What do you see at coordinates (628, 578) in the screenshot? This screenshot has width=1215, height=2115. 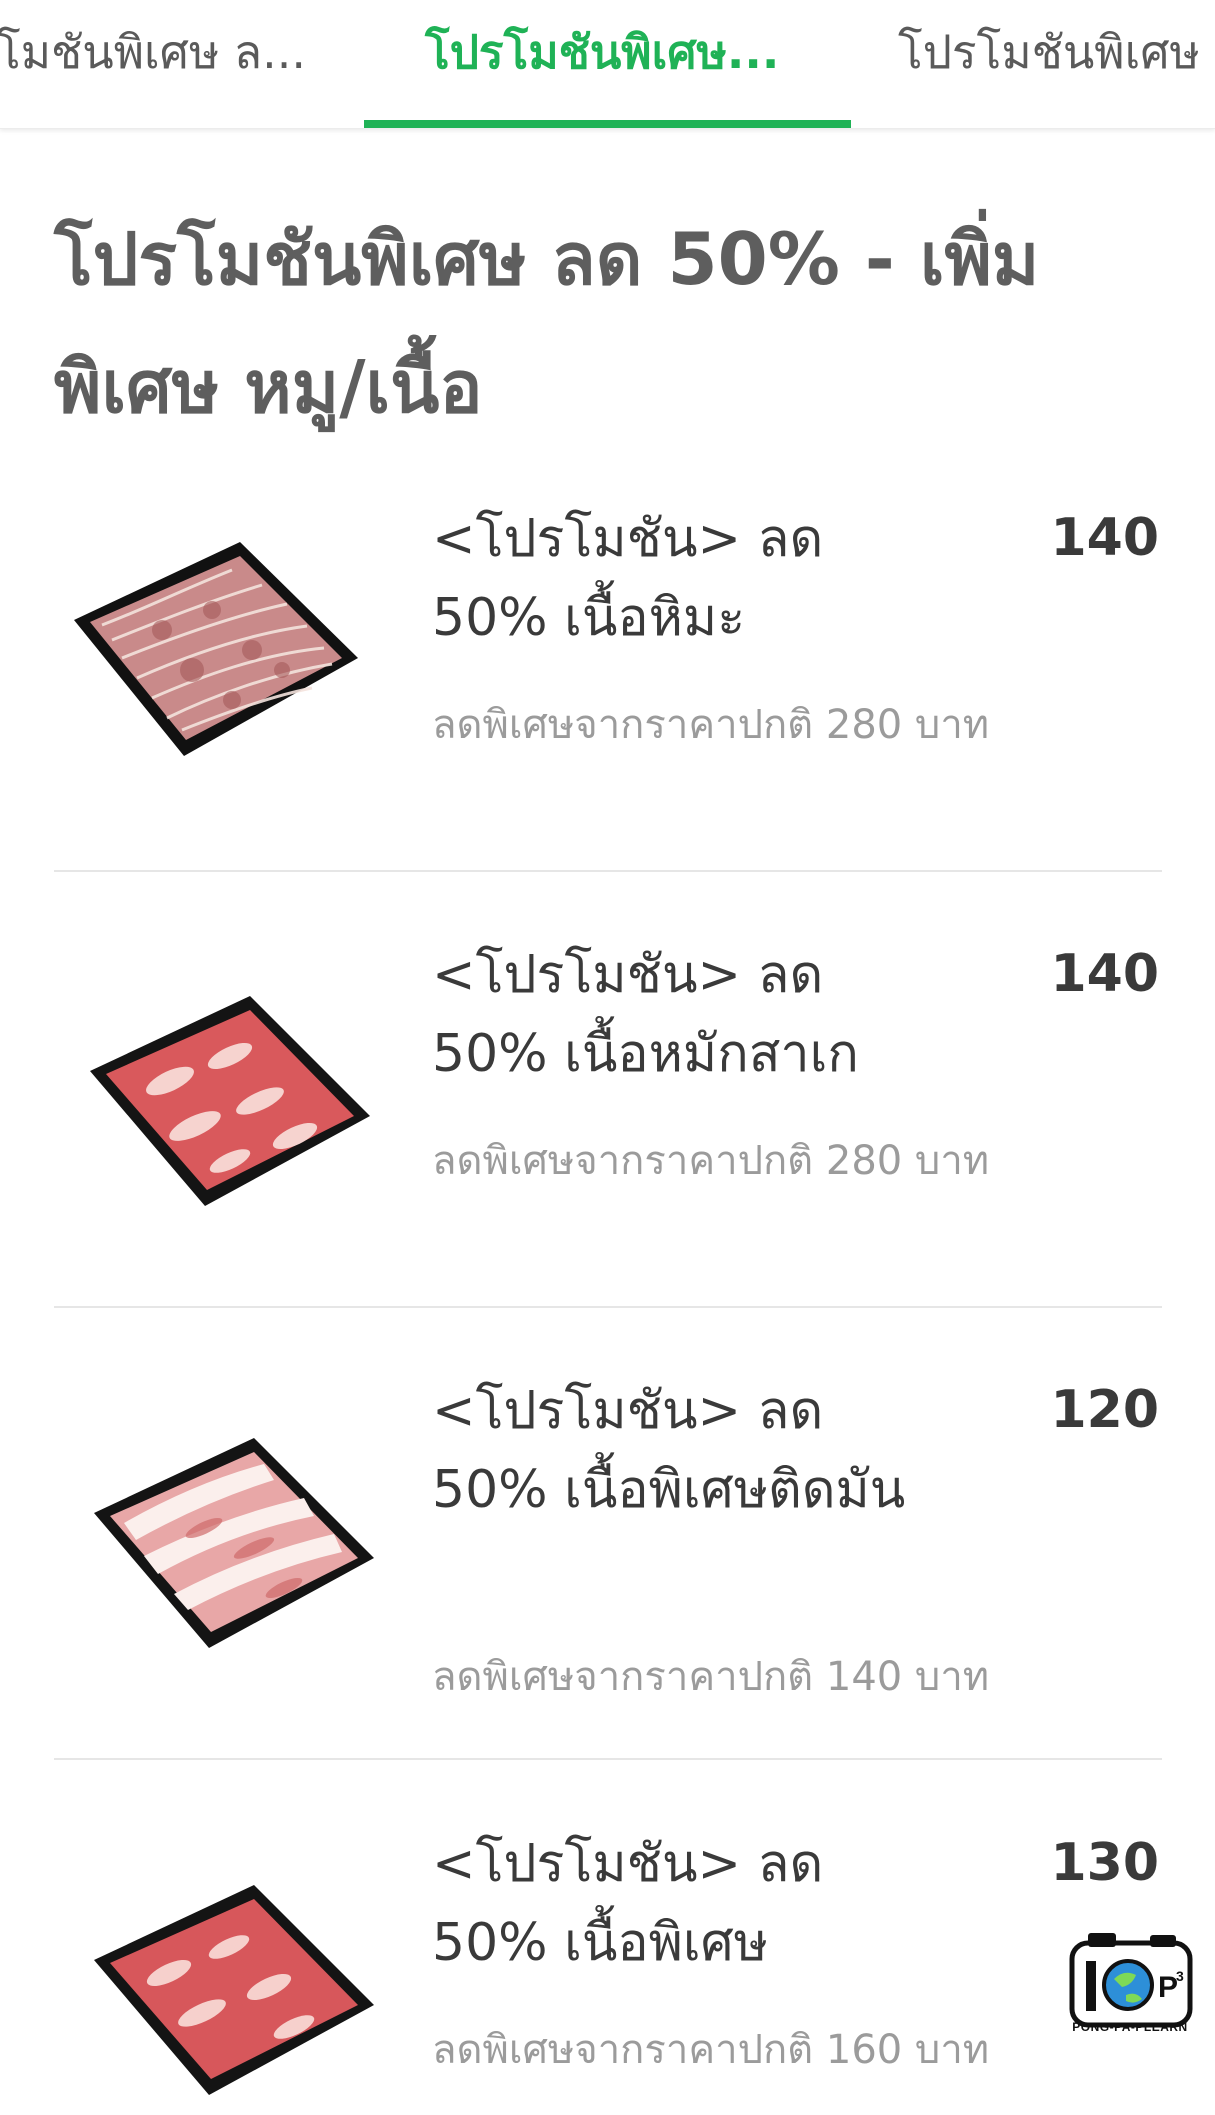 I see `item-name: <โปรโมชัน> ลด 50% เนื้อหิมะ` at bounding box center [628, 578].